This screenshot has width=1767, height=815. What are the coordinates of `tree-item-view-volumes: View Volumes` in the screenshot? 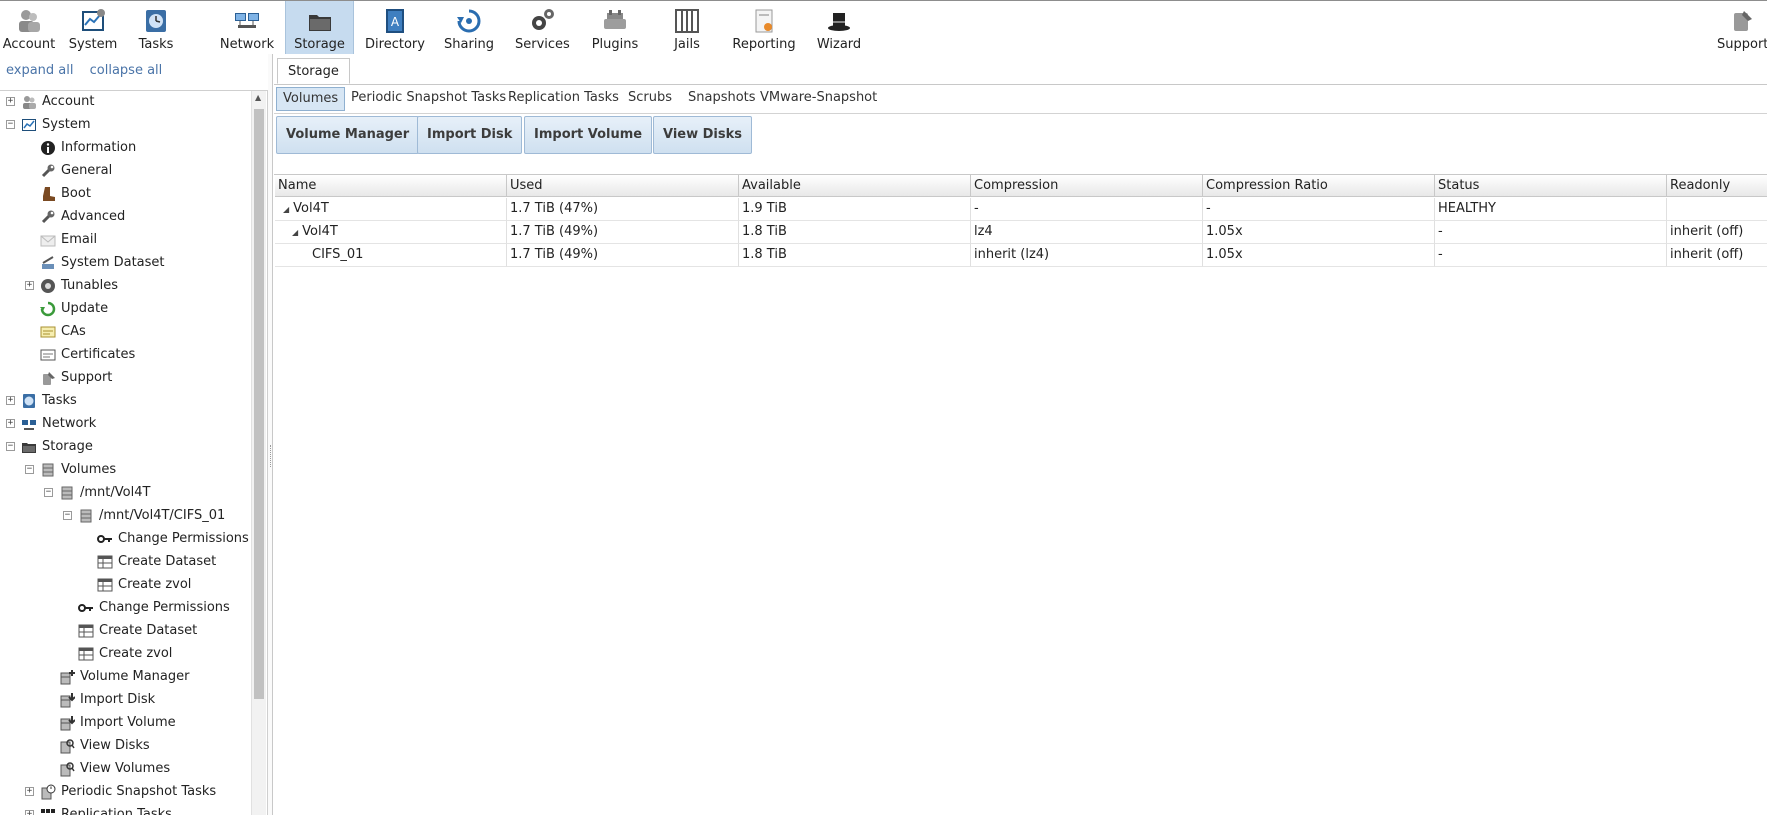 It's located at (125, 769).